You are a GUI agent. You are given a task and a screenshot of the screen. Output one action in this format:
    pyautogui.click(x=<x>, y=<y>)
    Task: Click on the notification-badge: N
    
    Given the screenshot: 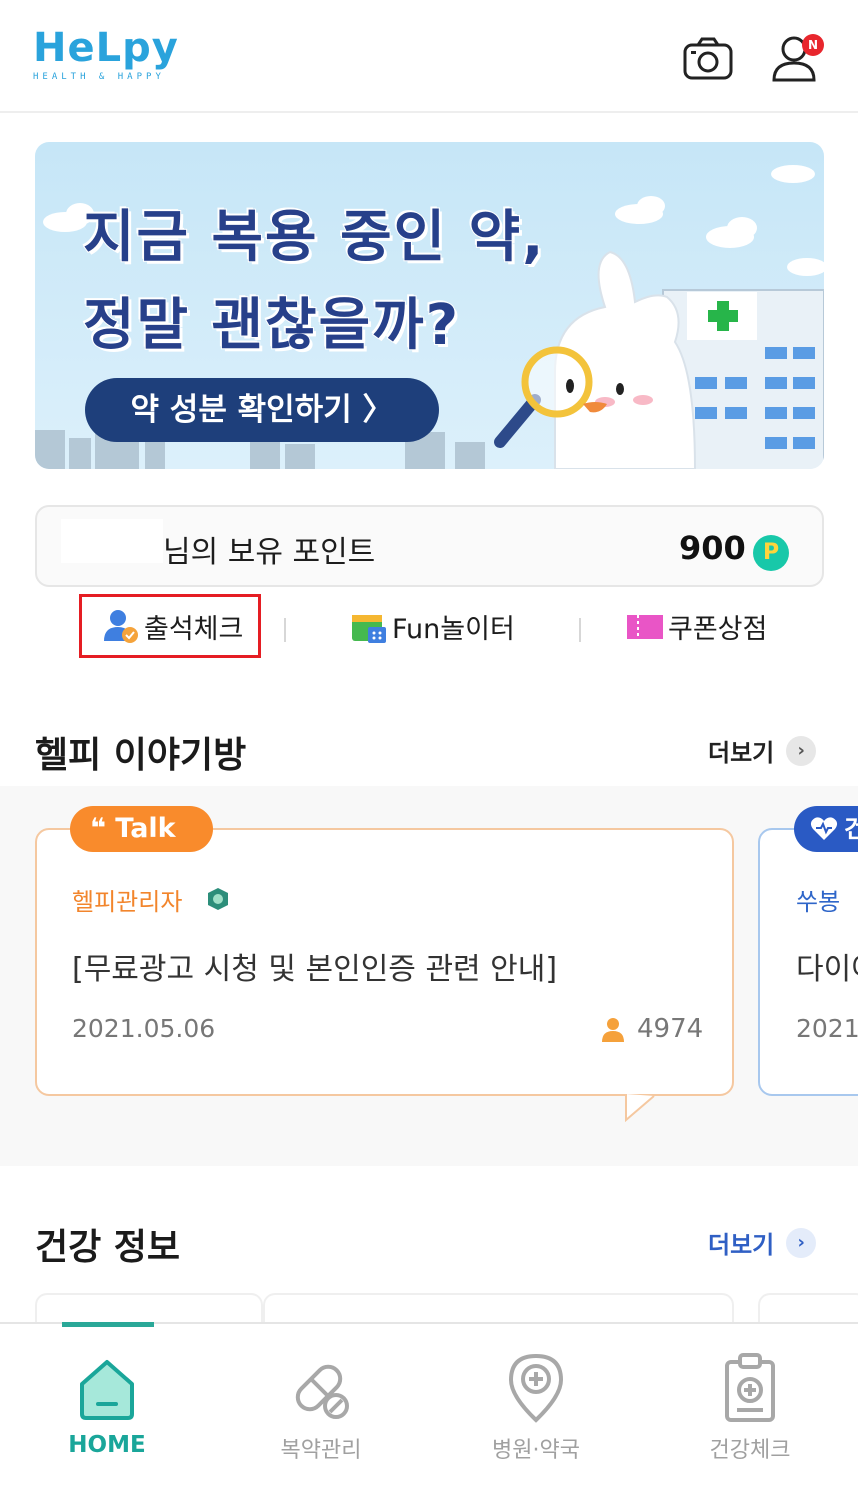 What is the action you would take?
    pyautogui.click(x=813, y=45)
    